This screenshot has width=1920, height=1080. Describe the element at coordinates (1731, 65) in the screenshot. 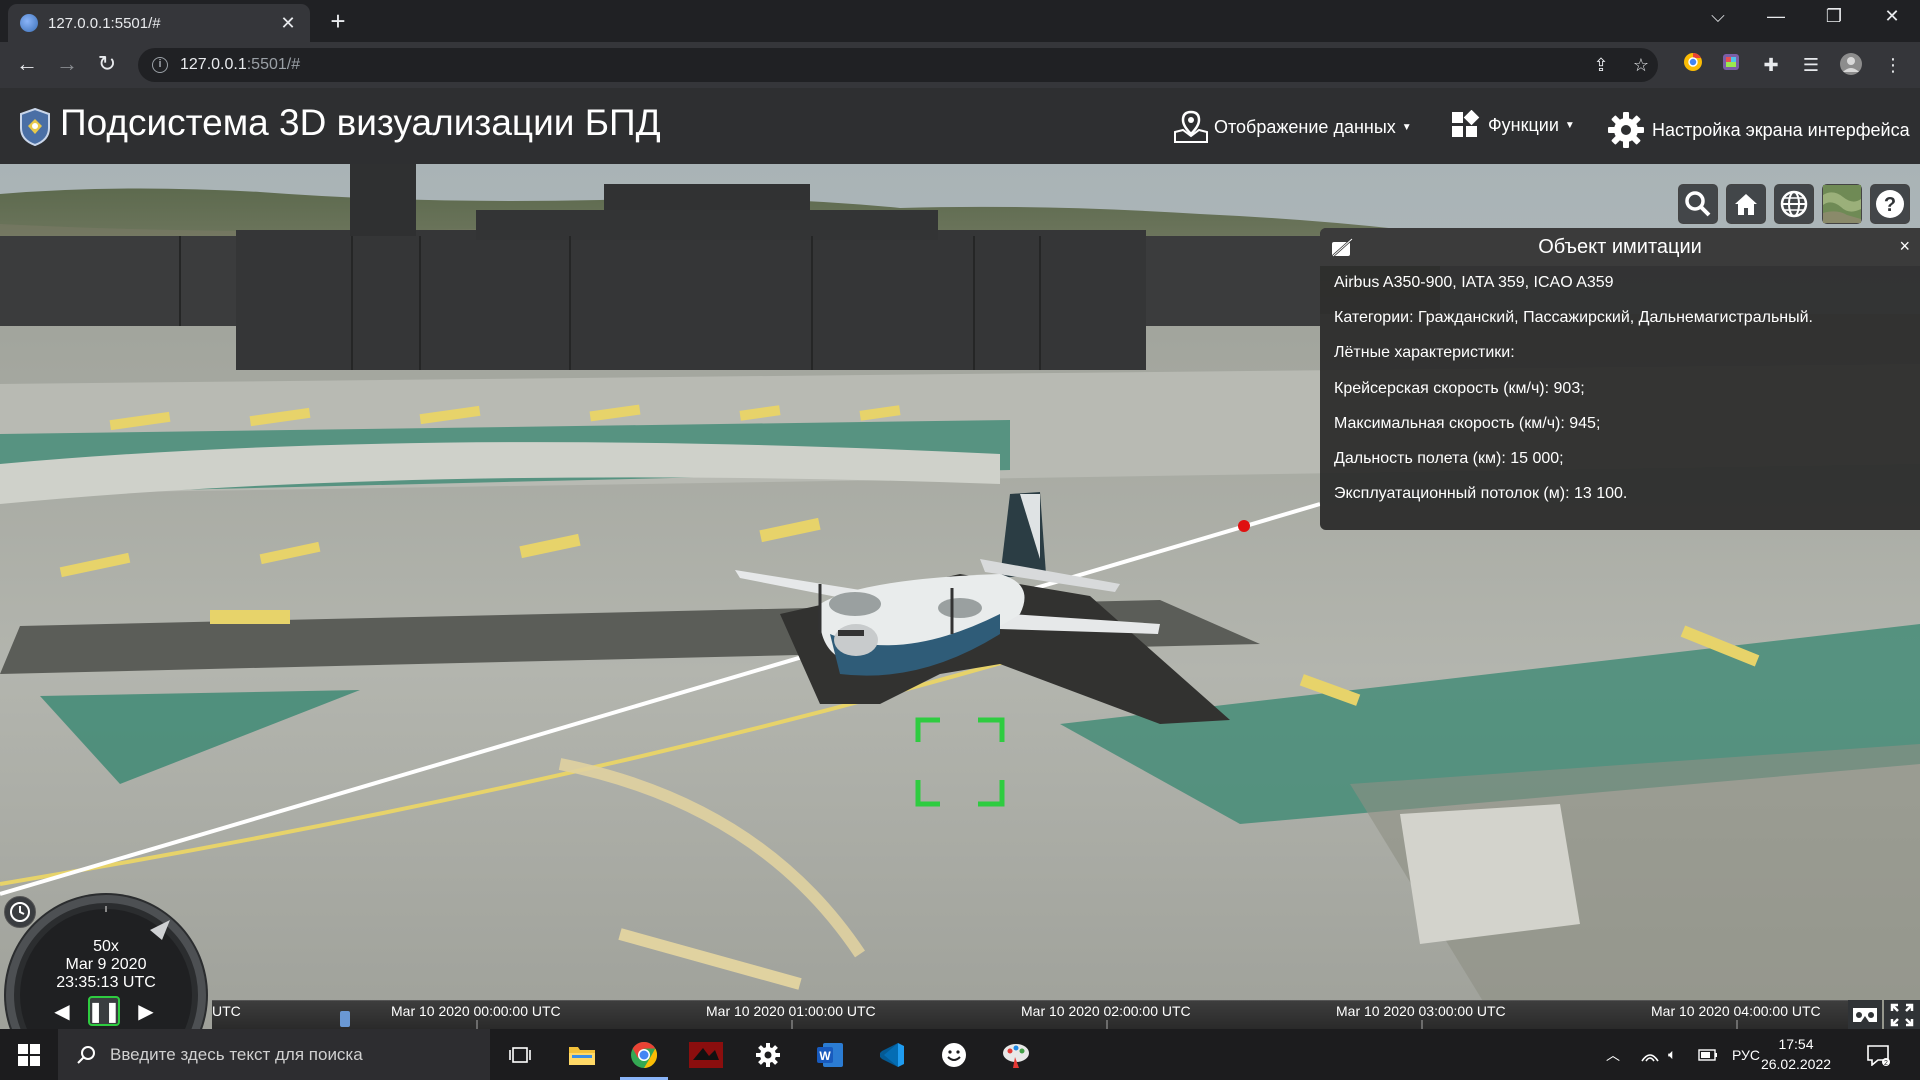

I see `extension-colorpicker-icon` at that location.